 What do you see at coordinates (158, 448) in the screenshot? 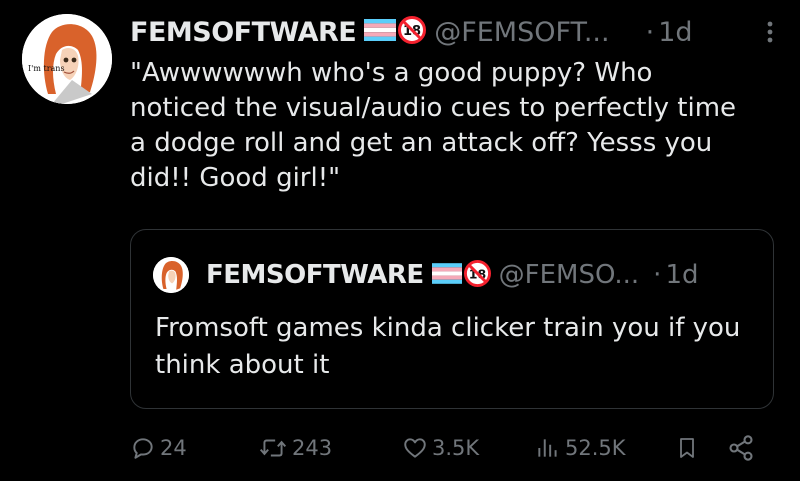
I see `reply-button: 24` at bounding box center [158, 448].